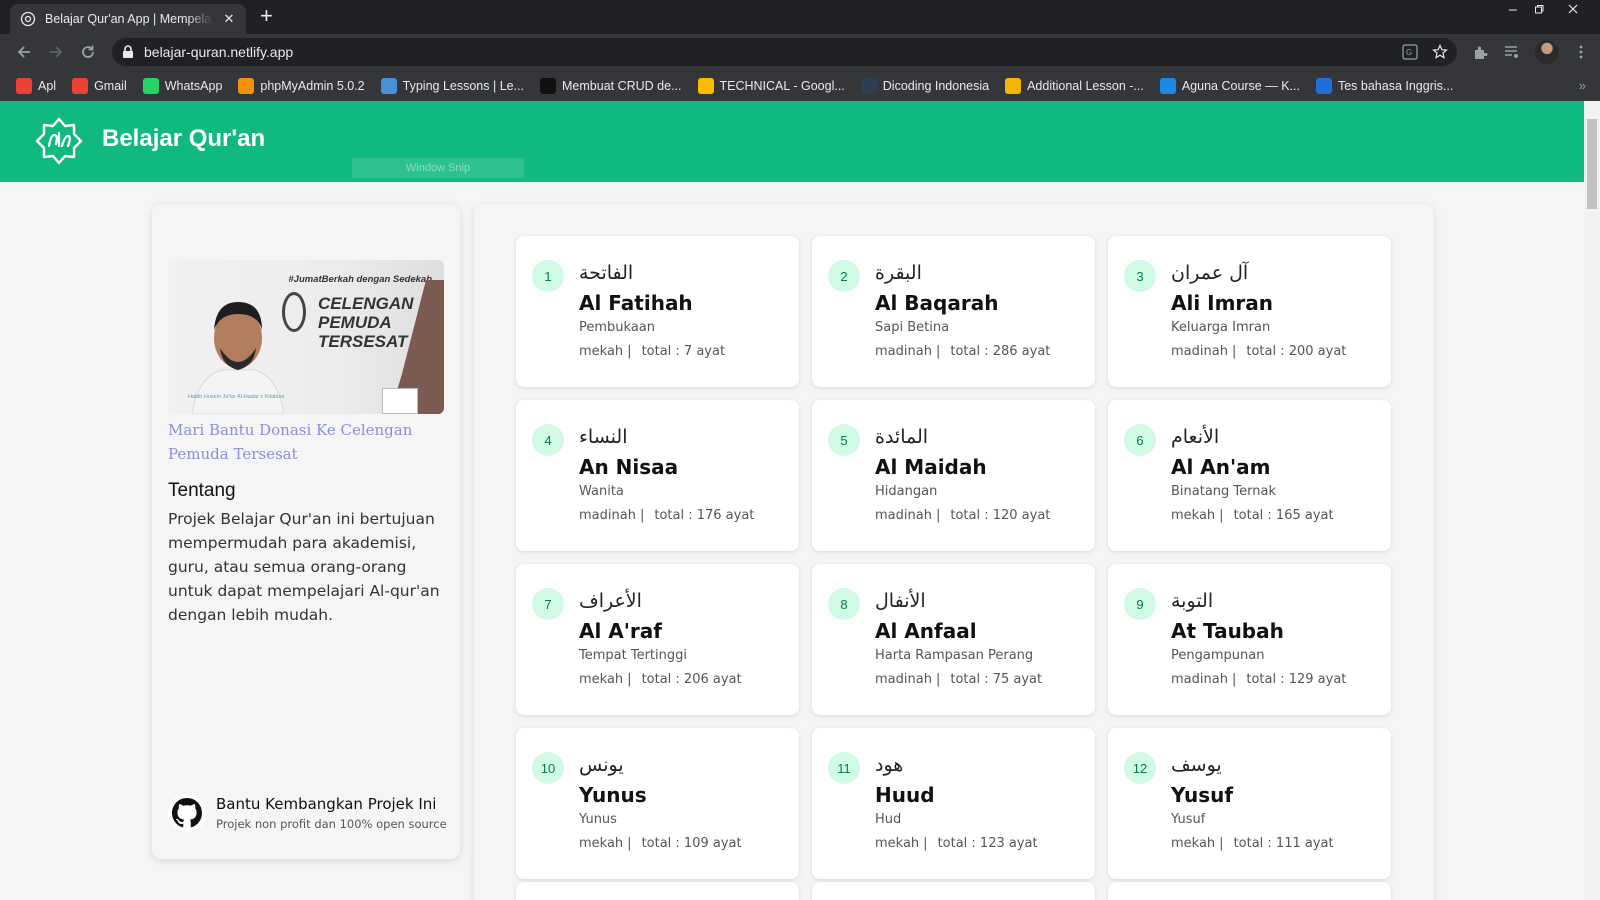 This screenshot has width=1600, height=900. I want to click on bookmark-label: Gmail, so click(110, 85).